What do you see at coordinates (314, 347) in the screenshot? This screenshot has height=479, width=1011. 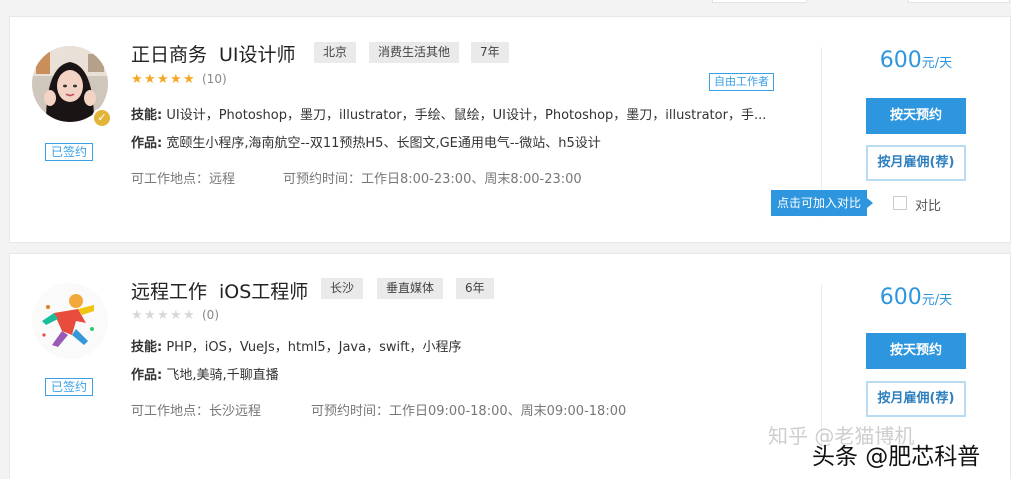 I see `skills-text: PHP，iOS，VueJs，html5，Java，swift，小程序` at bounding box center [314, 347].